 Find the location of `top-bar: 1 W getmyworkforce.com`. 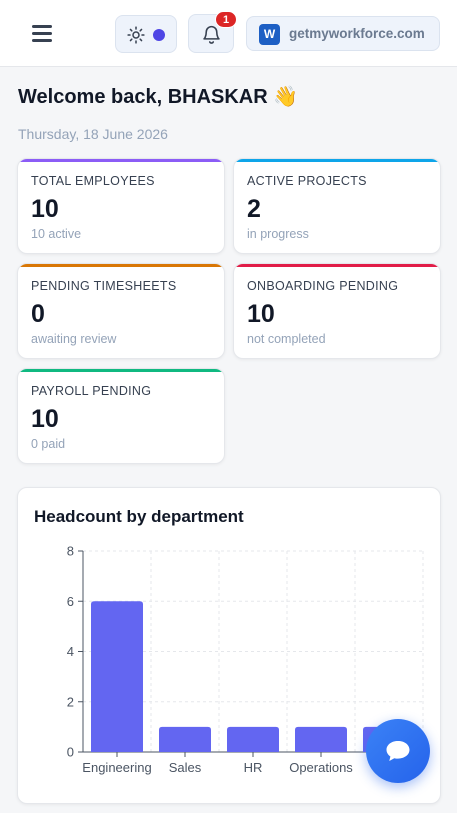

top-bar: 1 W getmyworkforce.com is located at coordinates (228, 33).